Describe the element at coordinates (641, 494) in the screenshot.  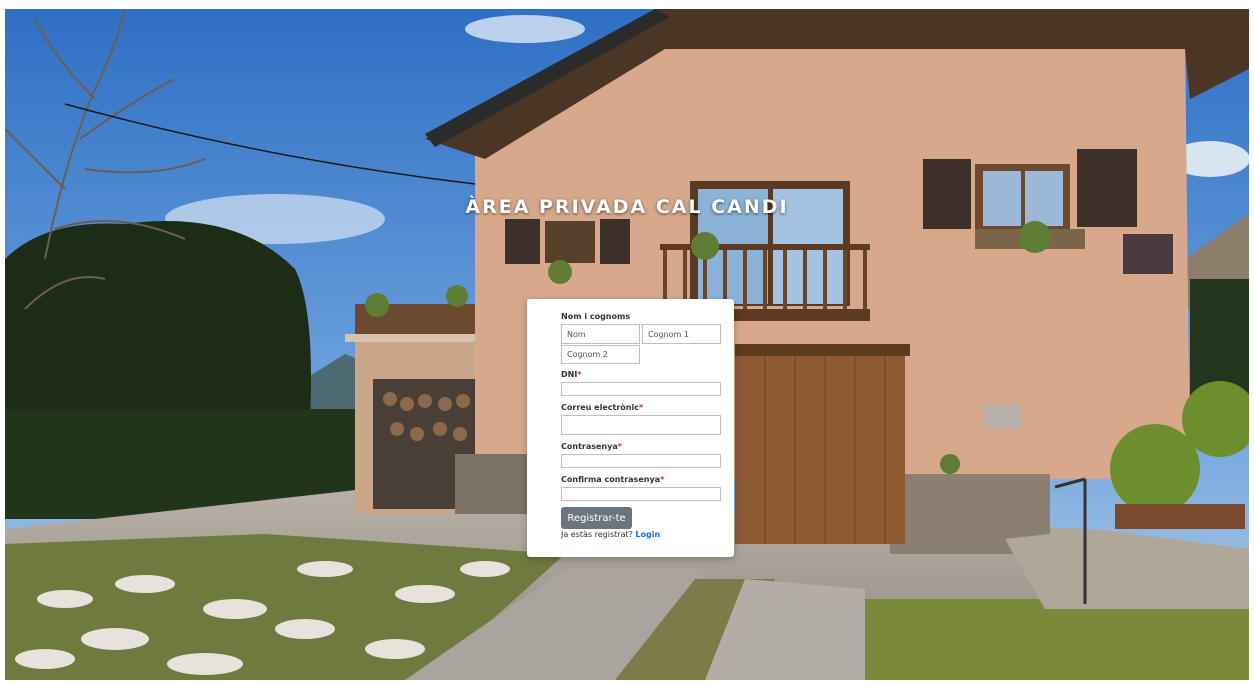
I see `confirm-password-input` at that location.